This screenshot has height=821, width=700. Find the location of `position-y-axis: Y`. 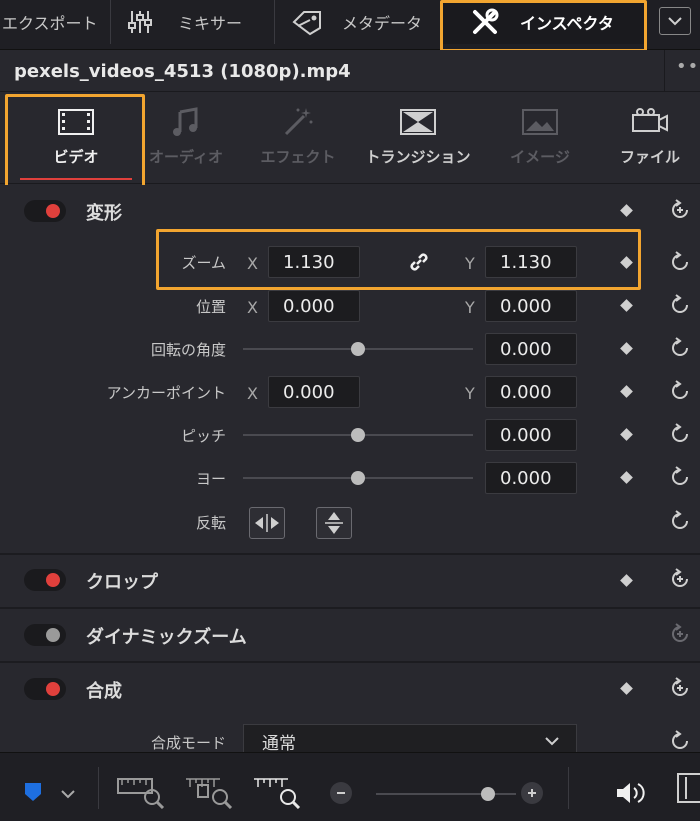

position-y-axis: Y is located at coordinates (470, 307).